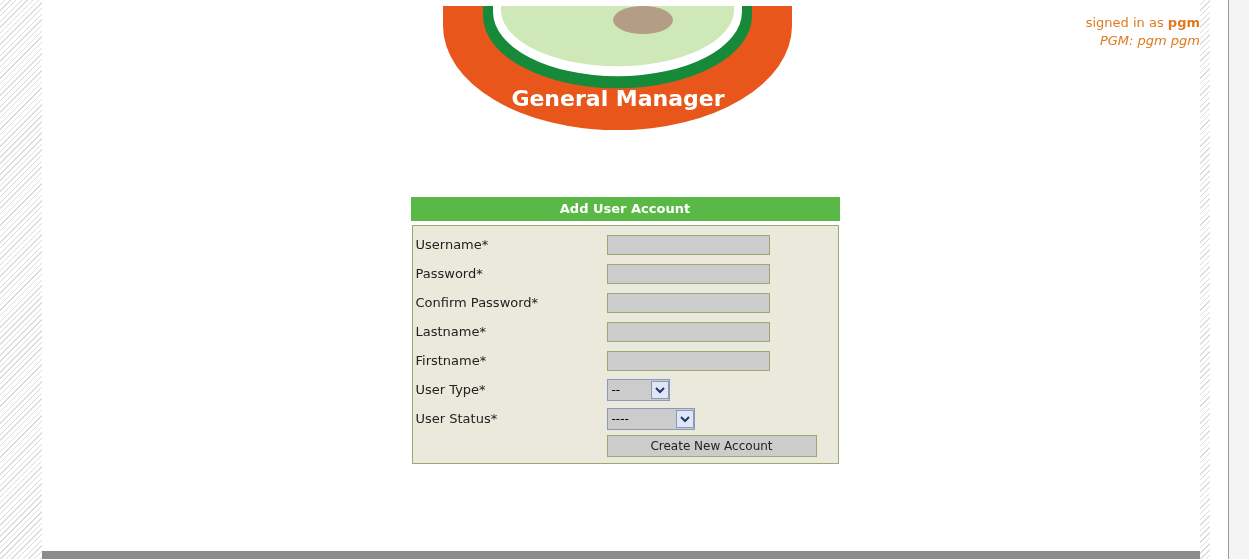 The height and width of the screenshot is (559, 1249). Describe the element at coordinates (451, 360) in the screenshot. I see `field-label: Firstname*` at that location.